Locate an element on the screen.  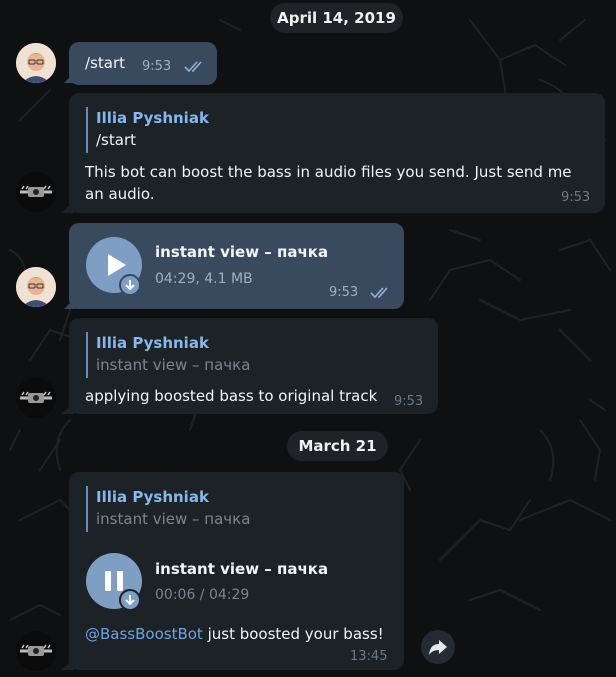
audio-progress: 00:06 / 04:29 is located at coordinates (202, 595).